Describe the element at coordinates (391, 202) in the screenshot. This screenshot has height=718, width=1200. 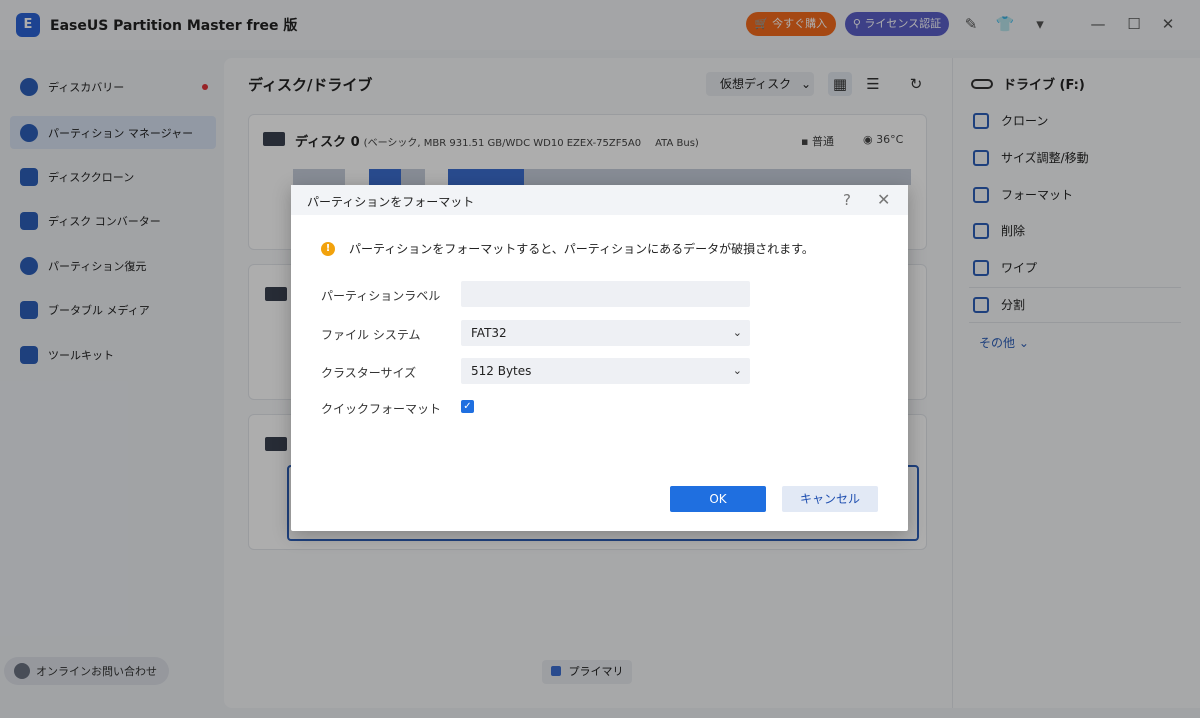
I see `dialog-title: パーティションをフォーマット` at that location.